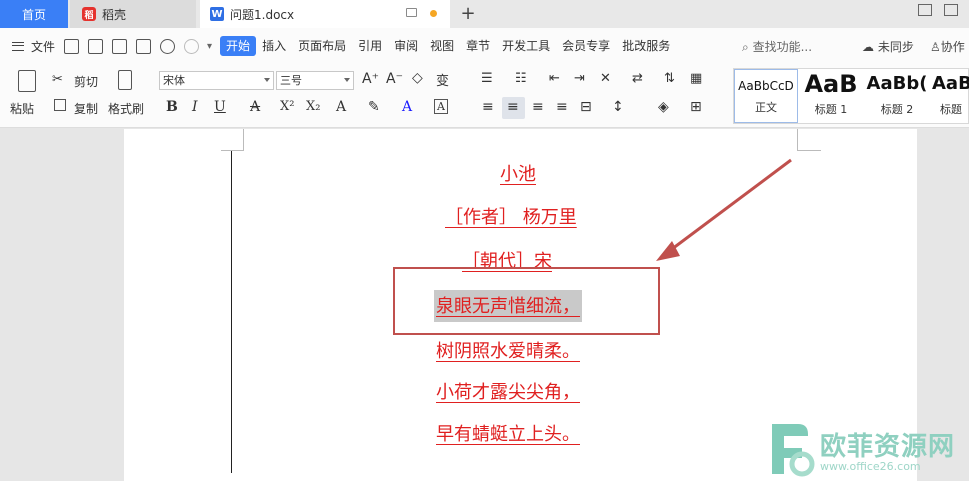 The image size is (969, 481). I want to click on search-icon: ⌕, so click(745, 47).